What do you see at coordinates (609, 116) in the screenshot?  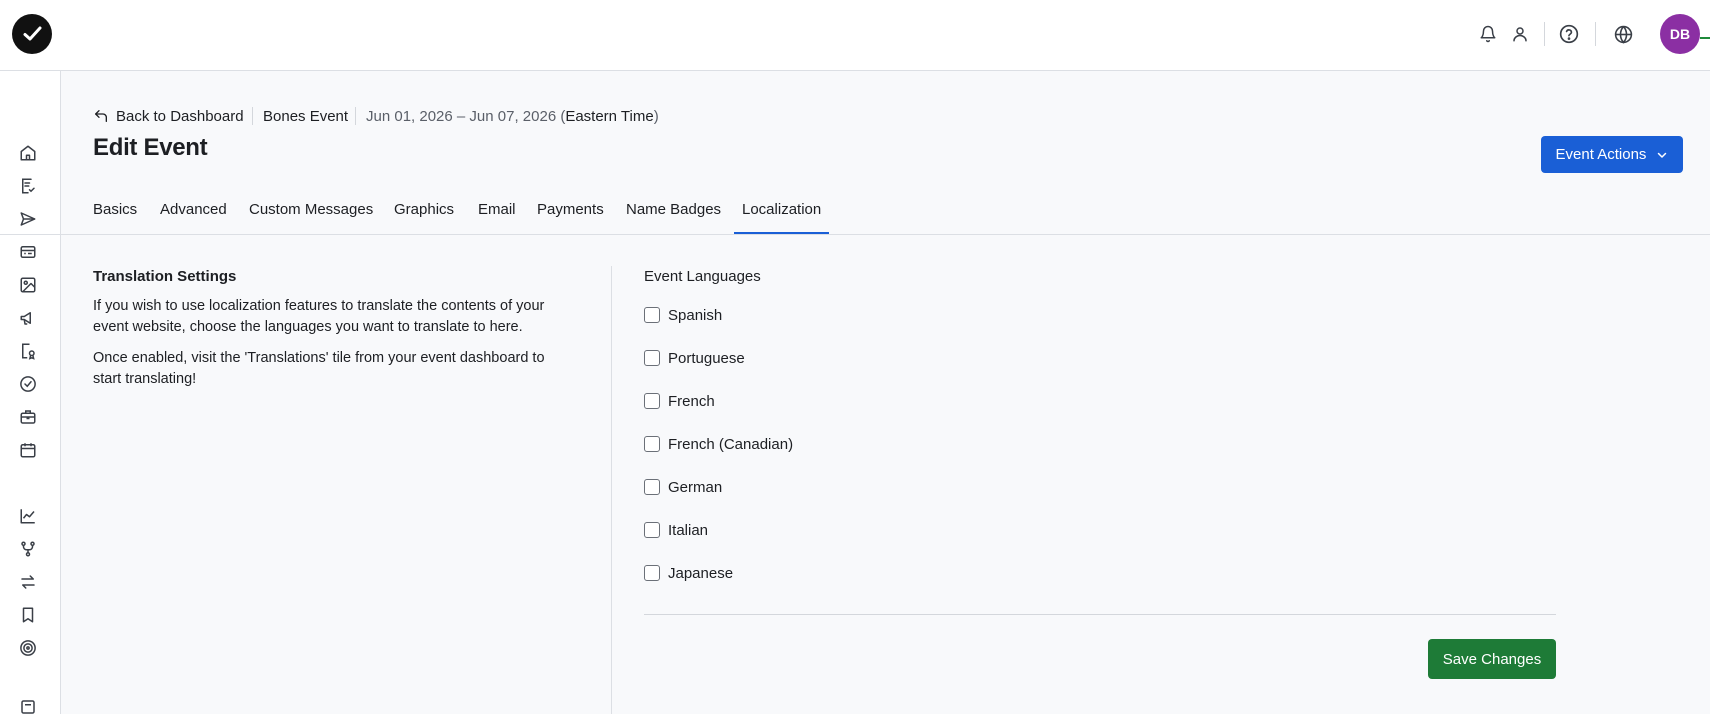 I see `timezone: Eastern Time` at bounding box center [609, 116].